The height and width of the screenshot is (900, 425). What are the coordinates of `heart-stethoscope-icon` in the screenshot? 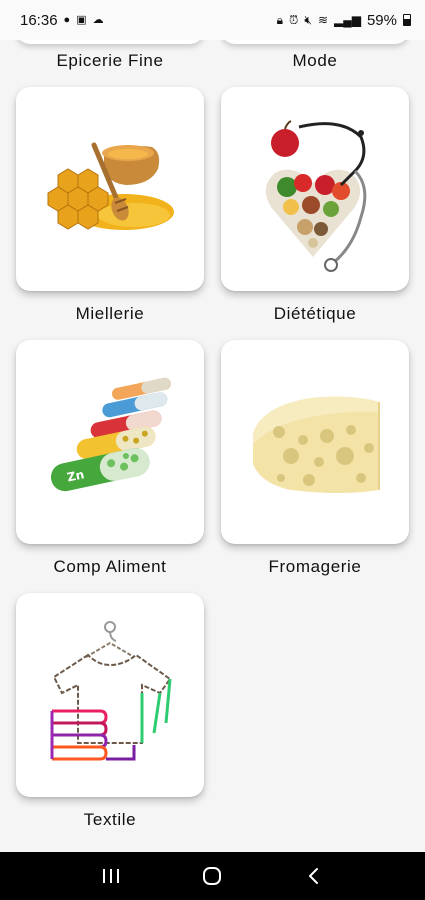 It's located at (316, 196).